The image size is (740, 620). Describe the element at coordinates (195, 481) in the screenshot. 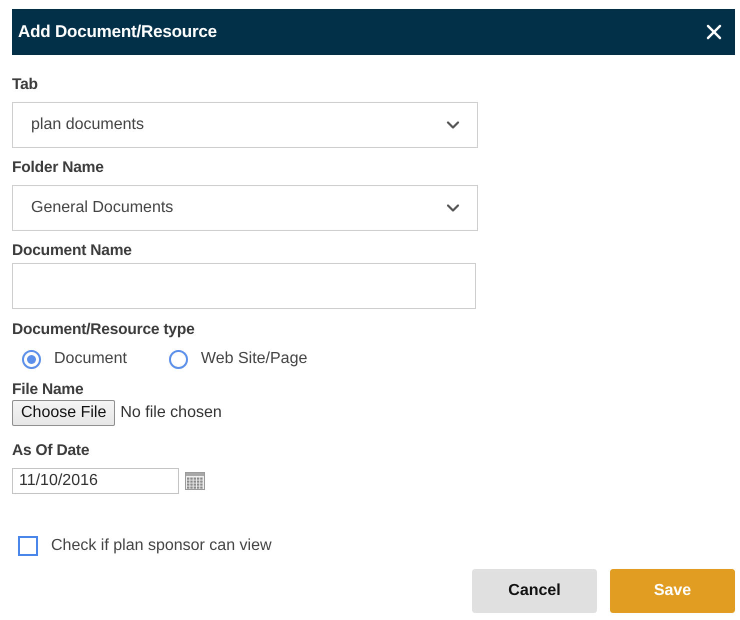

I see `calendar-icon` at that location.